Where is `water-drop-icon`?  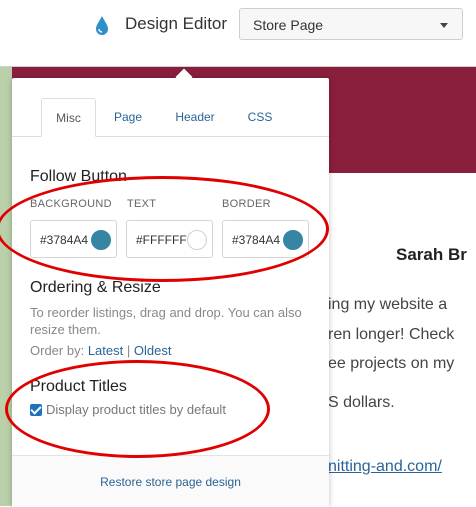
water-drop-icon is located at coordinates (102, 25).